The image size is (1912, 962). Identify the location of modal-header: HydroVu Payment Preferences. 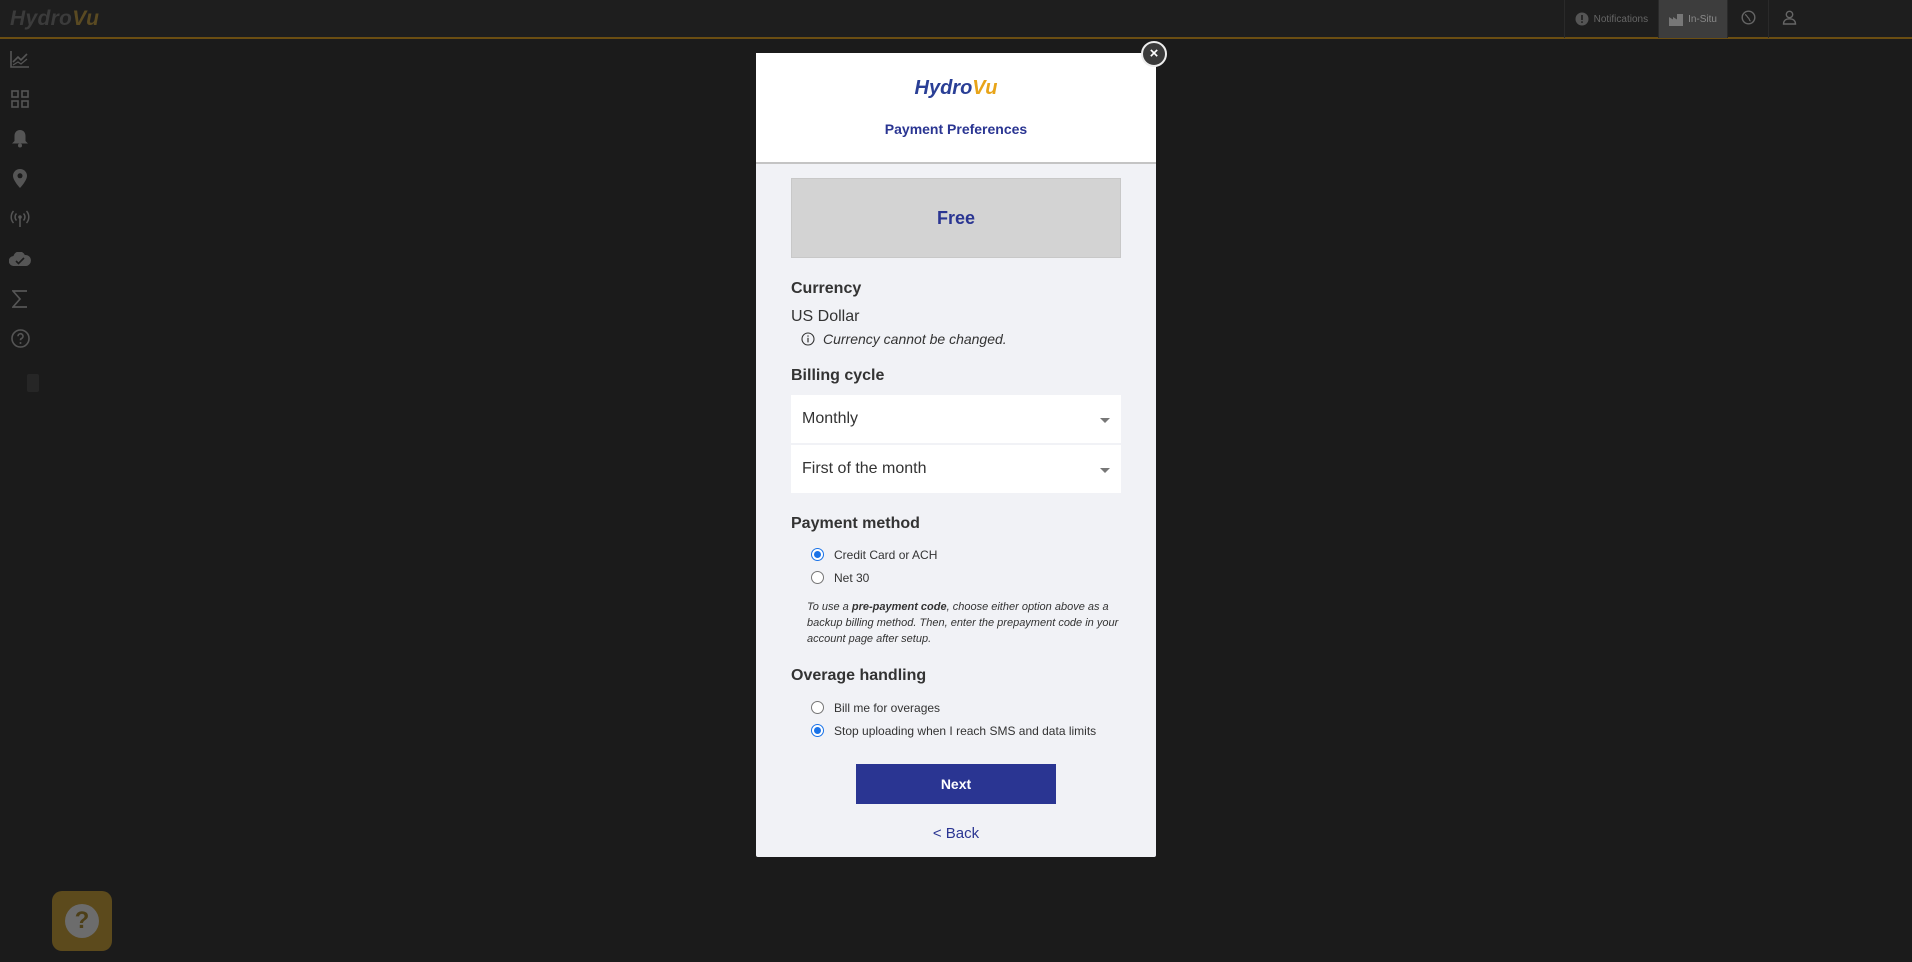
(956, 108).